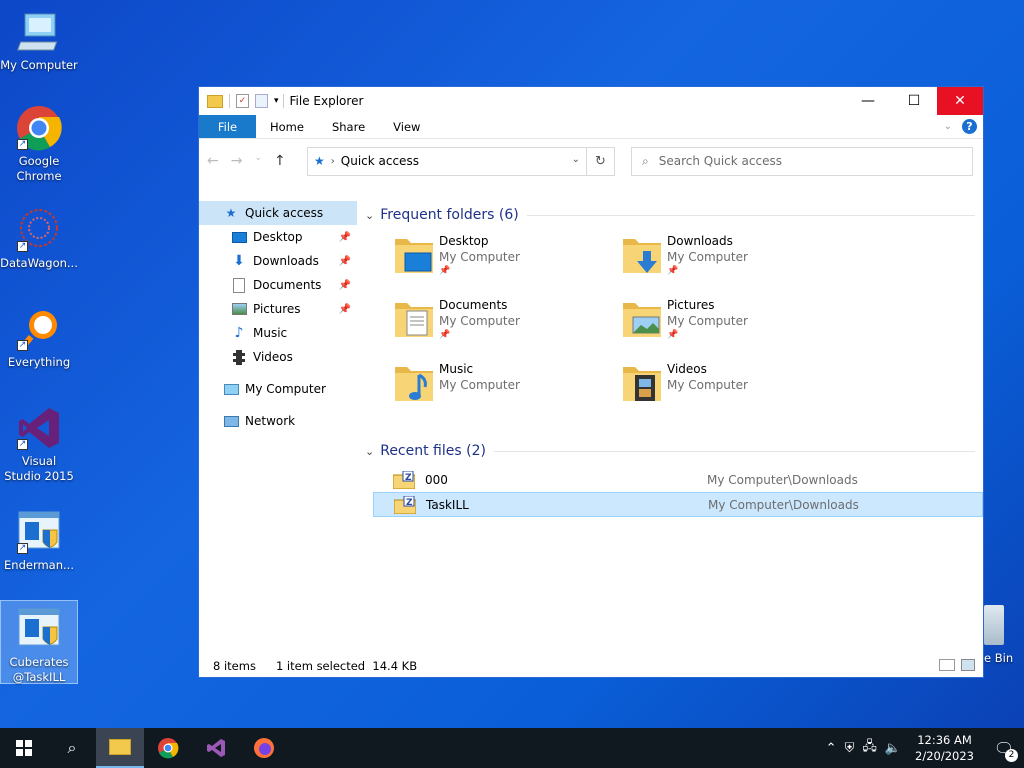 This screenshot has height=768, width=1024. I want to click on file-location: My Computer\Downloads, so click(783, 504).